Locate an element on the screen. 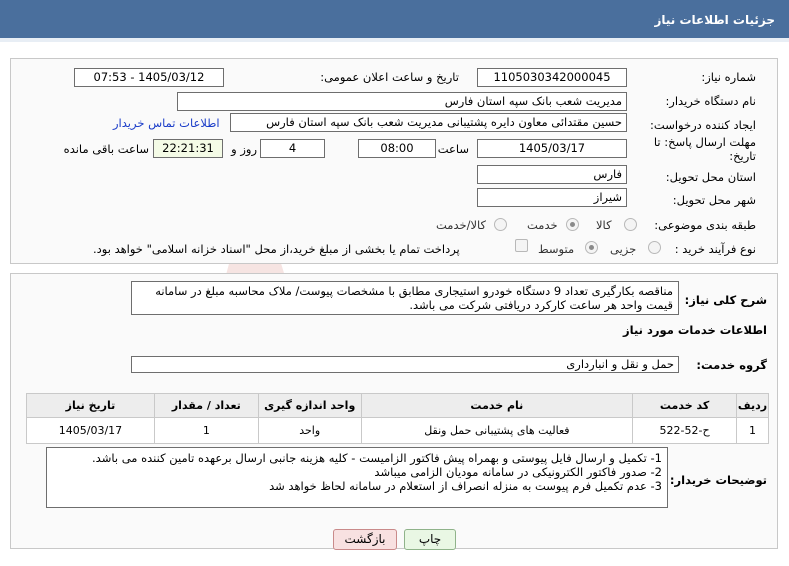  days-label: روز و is located at coordinates (244, 149).